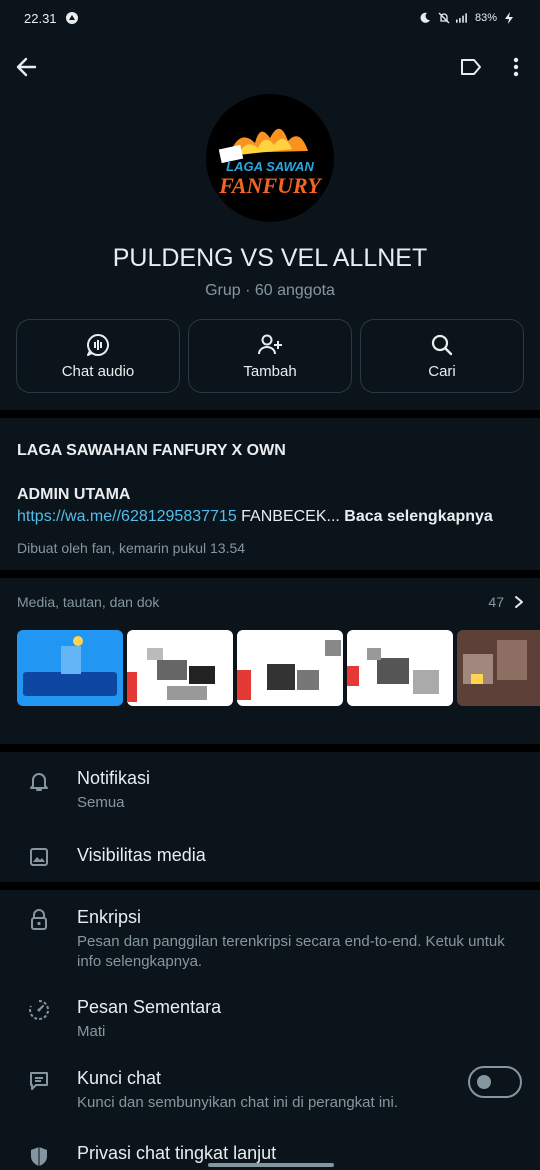  I want to click on advanced-privacy-title: Privasi chat tingkat lanjut, so click(177, 1153).